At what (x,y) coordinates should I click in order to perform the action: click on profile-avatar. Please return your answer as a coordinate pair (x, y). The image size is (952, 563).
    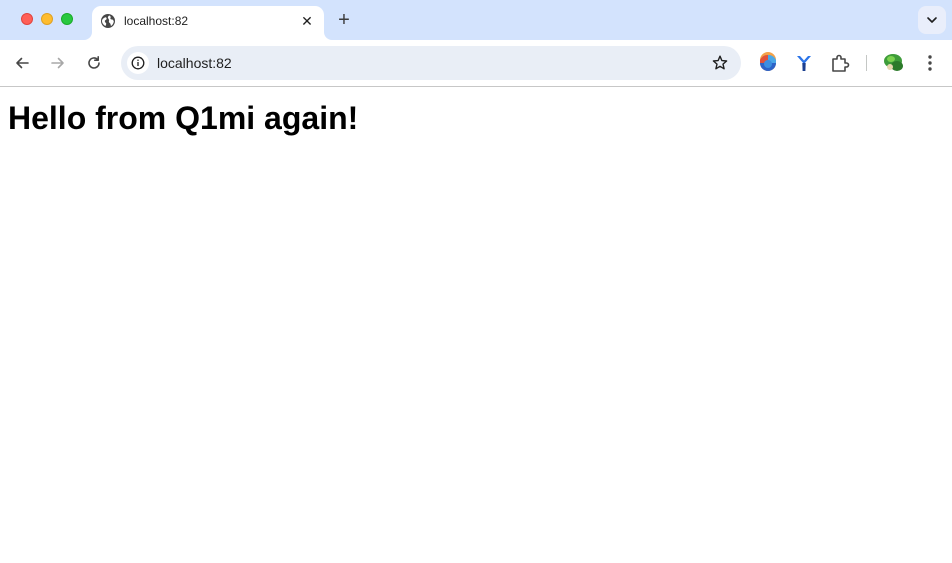
    Looking at the image, I should click on (894, 63).